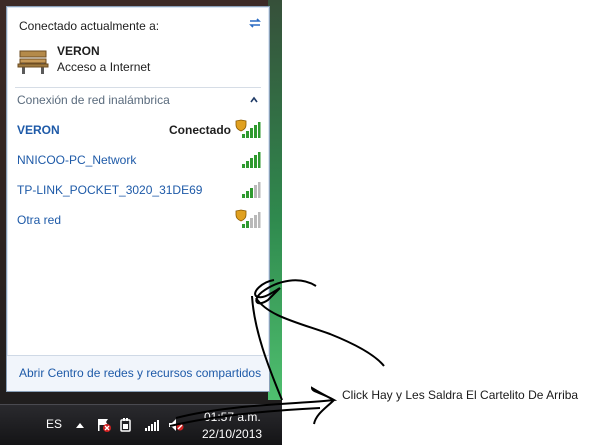 This screenshot has height=445, width=614. What do you see at coordinates (138, 87) in the screenshot?
I see `divider` at bounding box center [138, 87].